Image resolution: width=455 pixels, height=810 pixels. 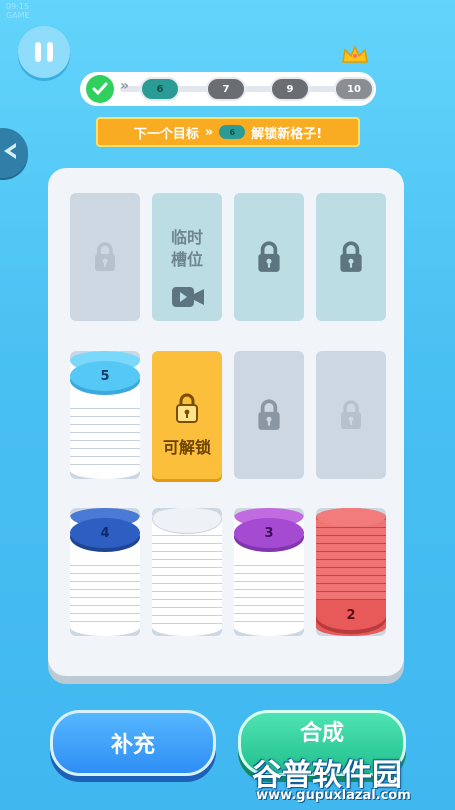 I want to click on stack-top-chip: 4, so click(x=105, y=533).